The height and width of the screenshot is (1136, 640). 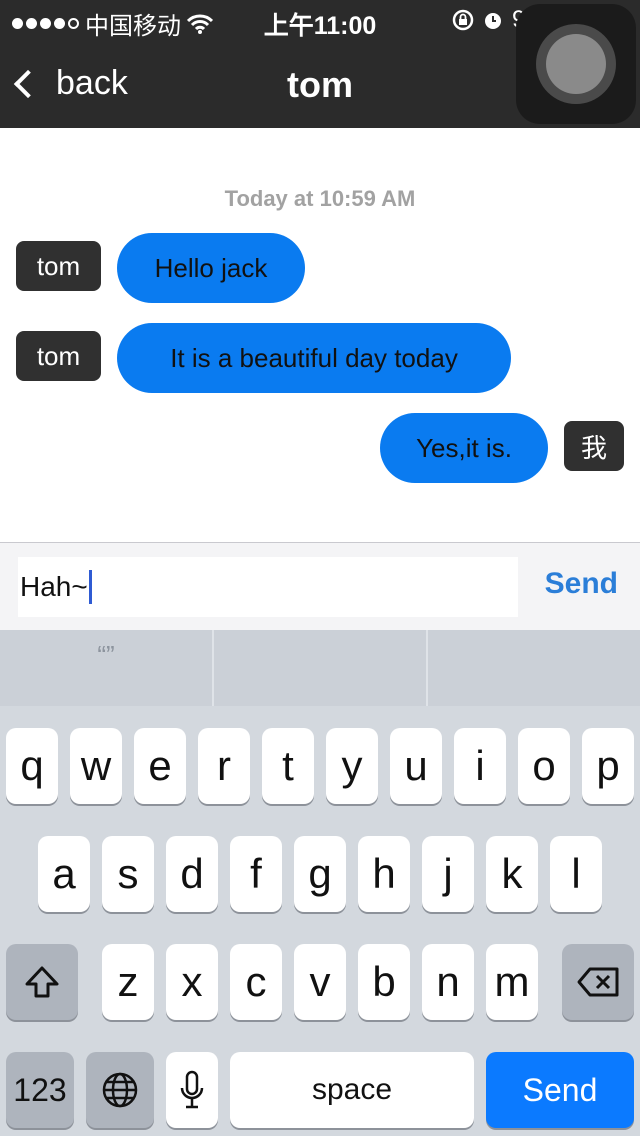 I want to click on globe-key, so click(x=120, y=1090).